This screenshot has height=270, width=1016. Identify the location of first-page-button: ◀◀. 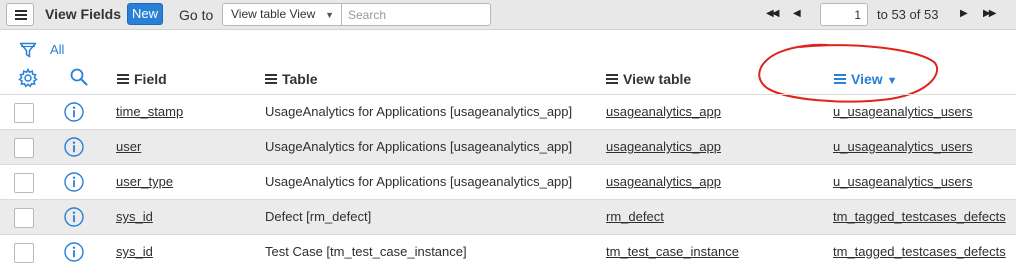
(772, 13).